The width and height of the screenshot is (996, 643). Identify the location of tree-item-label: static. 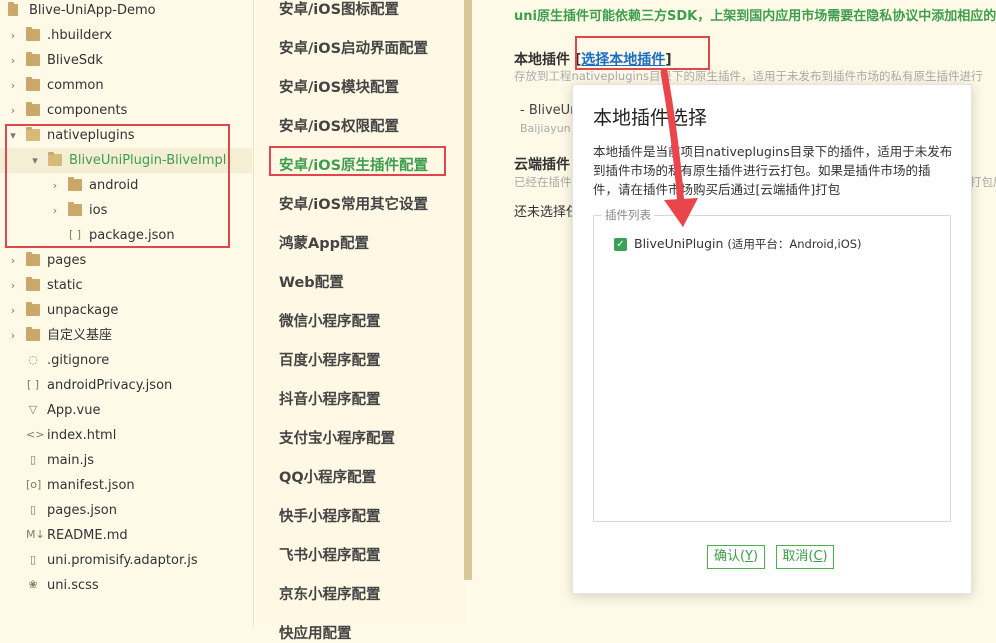
(65, 285).